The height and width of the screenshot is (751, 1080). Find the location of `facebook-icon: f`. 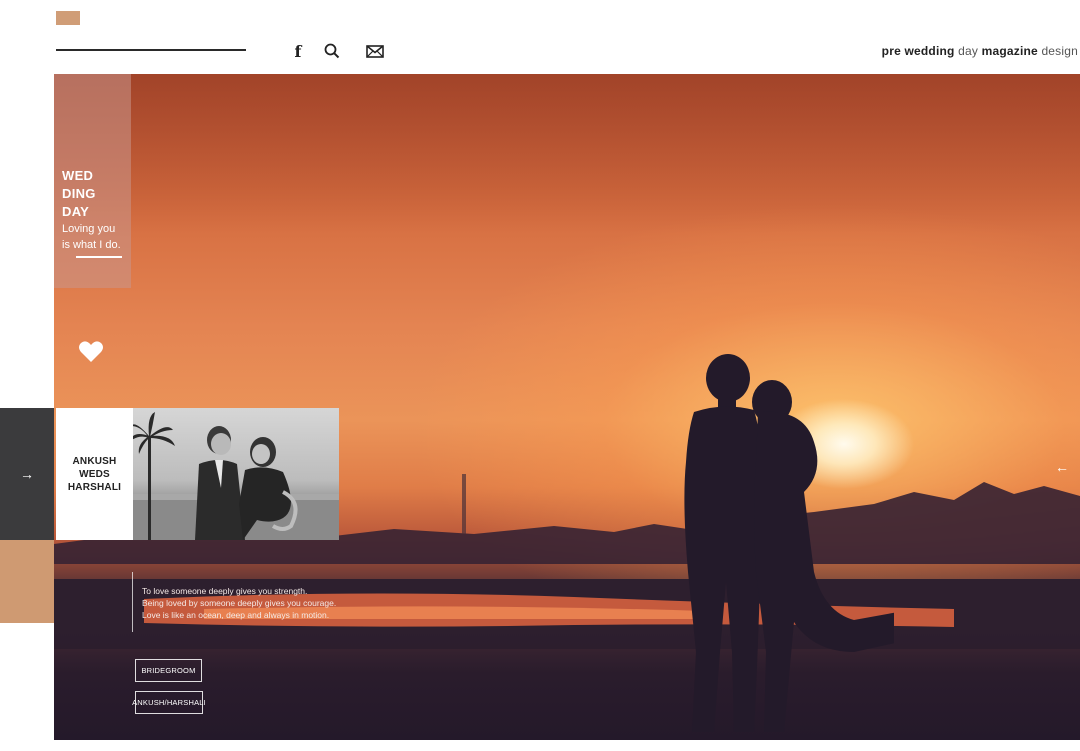

facebook-icon: f is located at coordinates (298, 51).